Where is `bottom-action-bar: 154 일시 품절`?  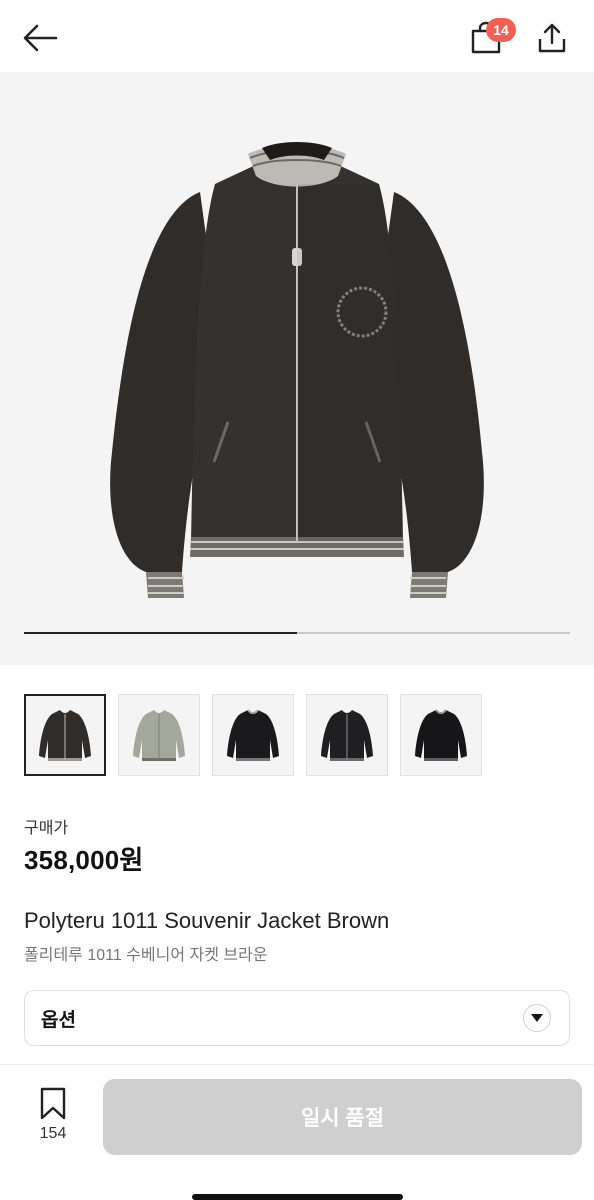 bottom-action-bar: 154 일시 품절 is located at coordinates (297, 1132).